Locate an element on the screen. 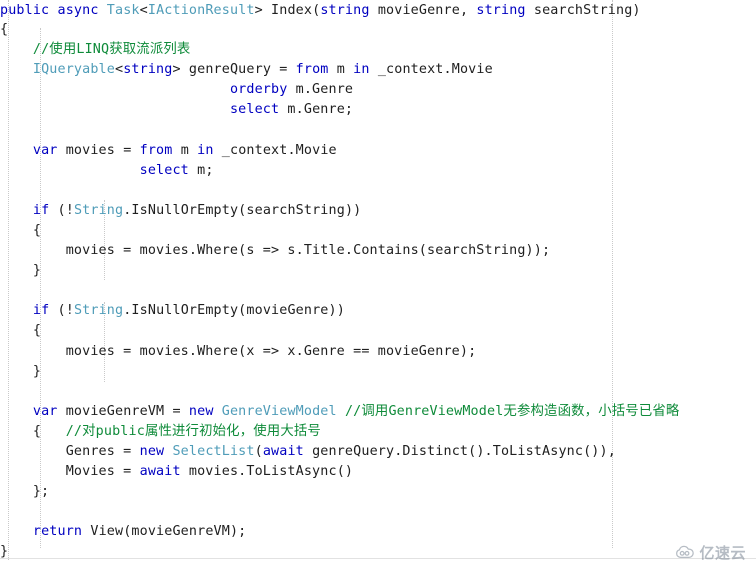 Image resolution: width=756 pixels, height=567 pixels. code-line: Movies = await movies.ToListAsync() is located at coordinates (378, 472).